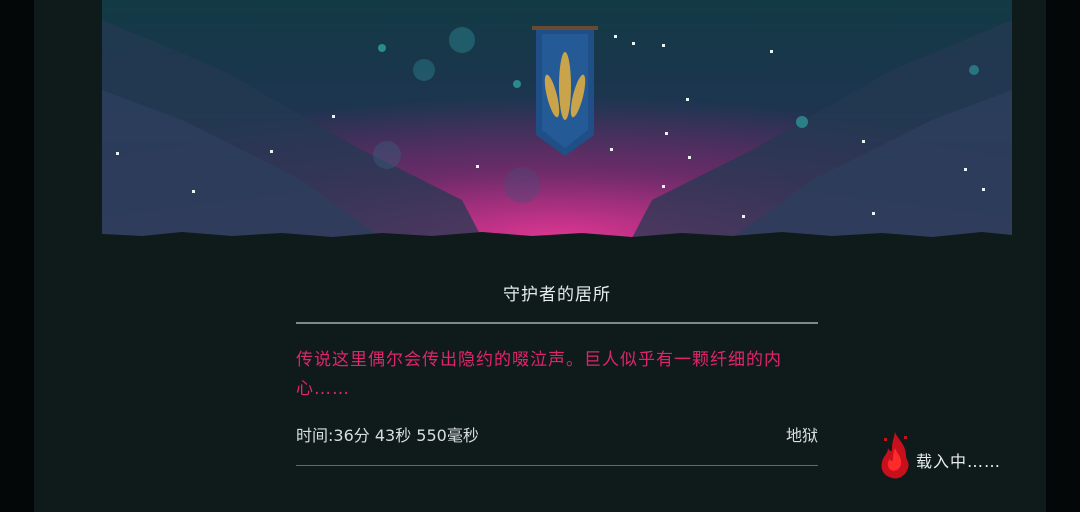  I want to click on stats-divider, so click(557, 465).